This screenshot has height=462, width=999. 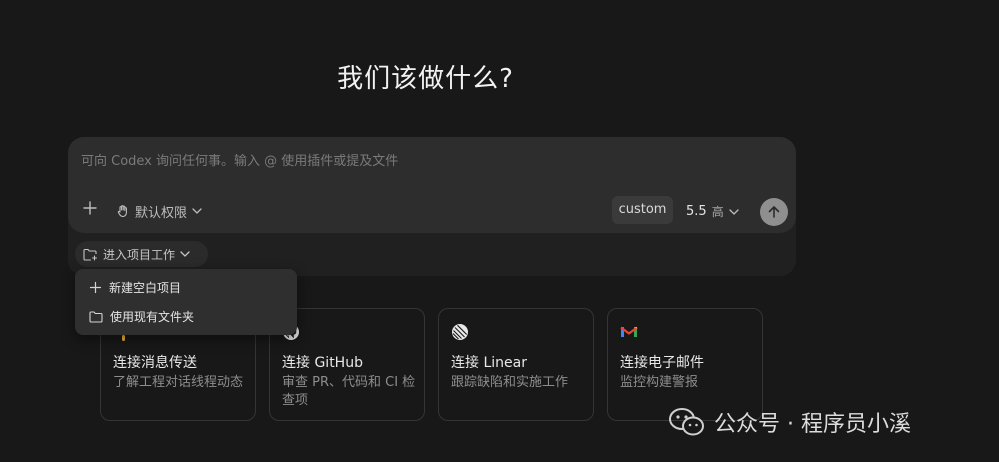 I want to click on use-existing-folder-item: 使用现有文件夹, so click(x=186, y=316).